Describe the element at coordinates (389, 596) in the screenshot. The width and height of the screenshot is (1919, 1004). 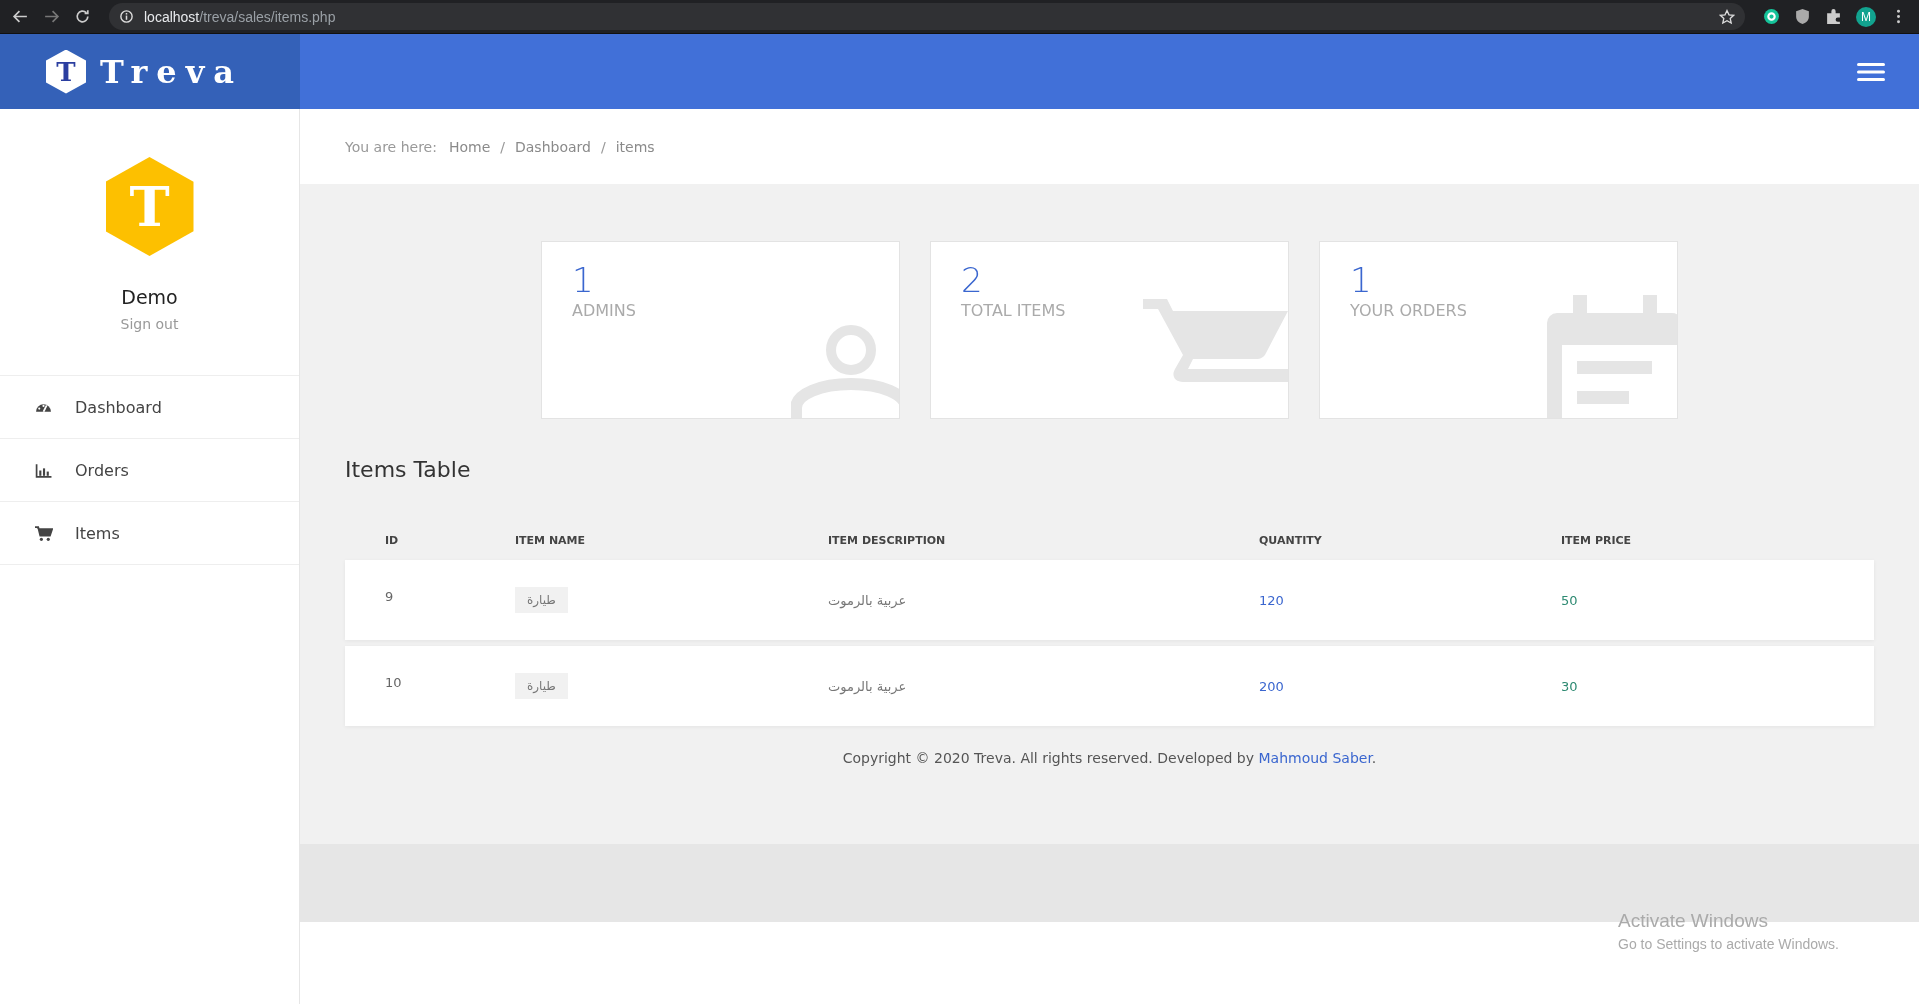
I see `table-cell-text: 9` at that location.